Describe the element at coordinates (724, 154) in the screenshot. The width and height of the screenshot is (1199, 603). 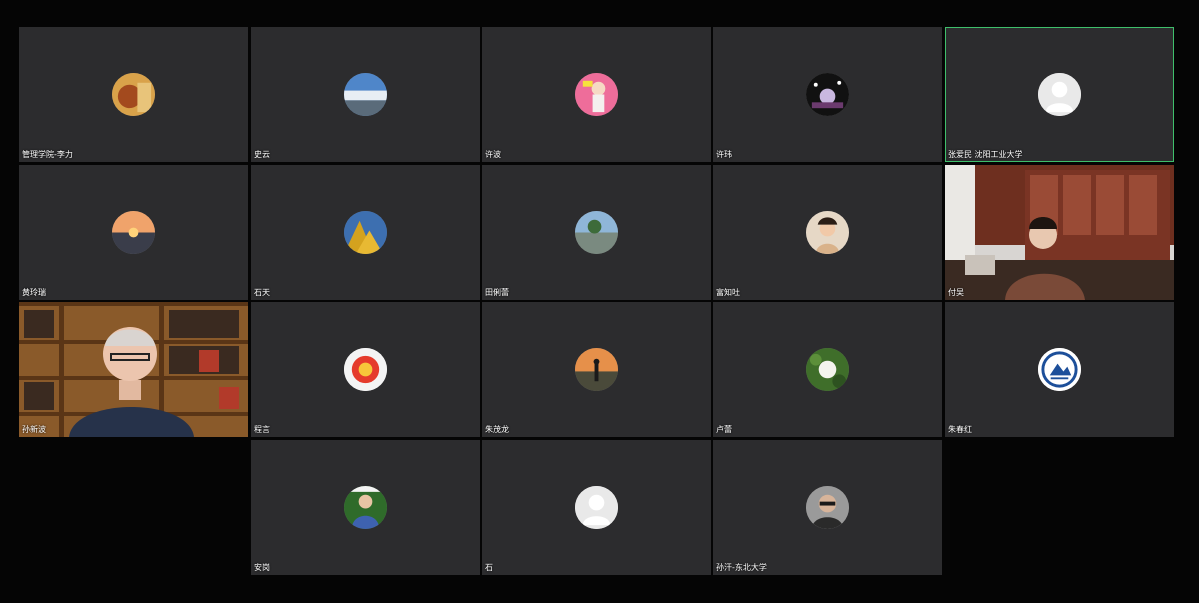
I see `participant-name: 许玮` at that location.